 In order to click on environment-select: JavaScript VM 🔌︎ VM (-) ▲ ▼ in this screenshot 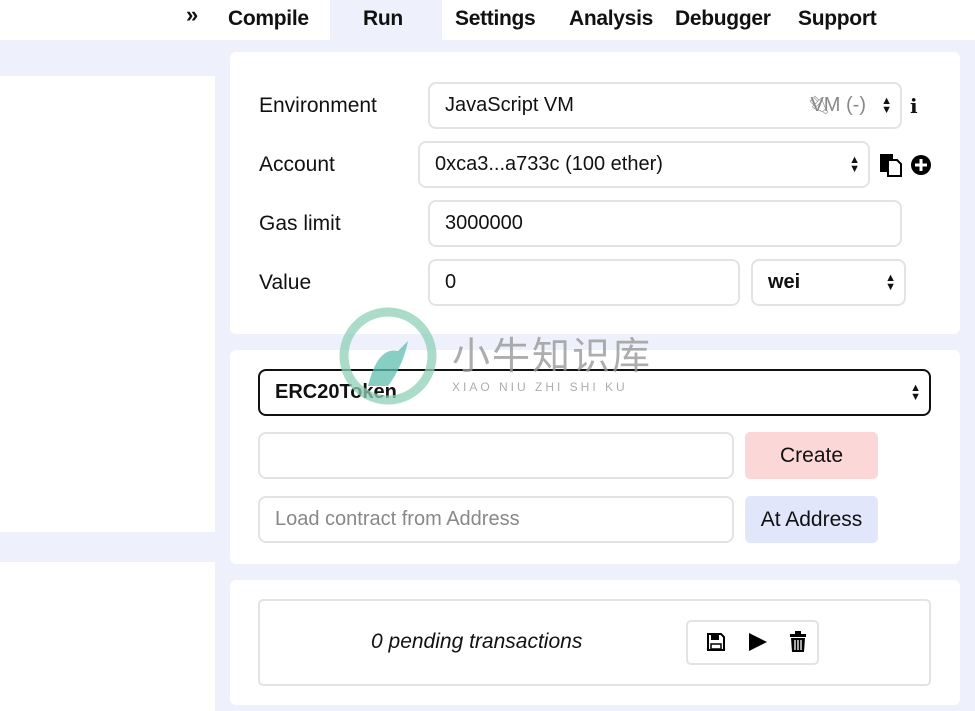, I will do `click(665, 105)`.